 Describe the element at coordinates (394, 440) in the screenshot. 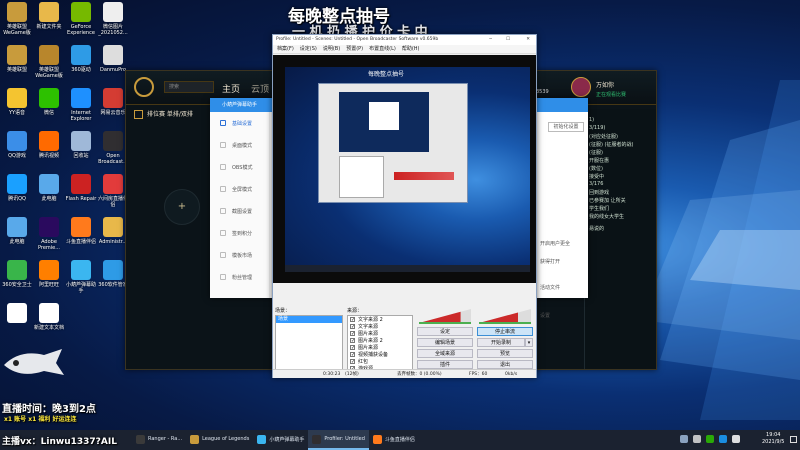

I see `taskbar-item: 斗鱼直播伴侣` at that location.